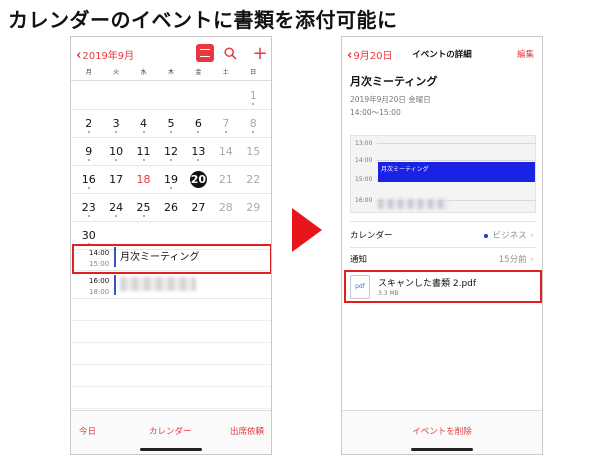 This screenshot has width=615, height=461. I want to click on day-cell: 9, so click(88, 151).